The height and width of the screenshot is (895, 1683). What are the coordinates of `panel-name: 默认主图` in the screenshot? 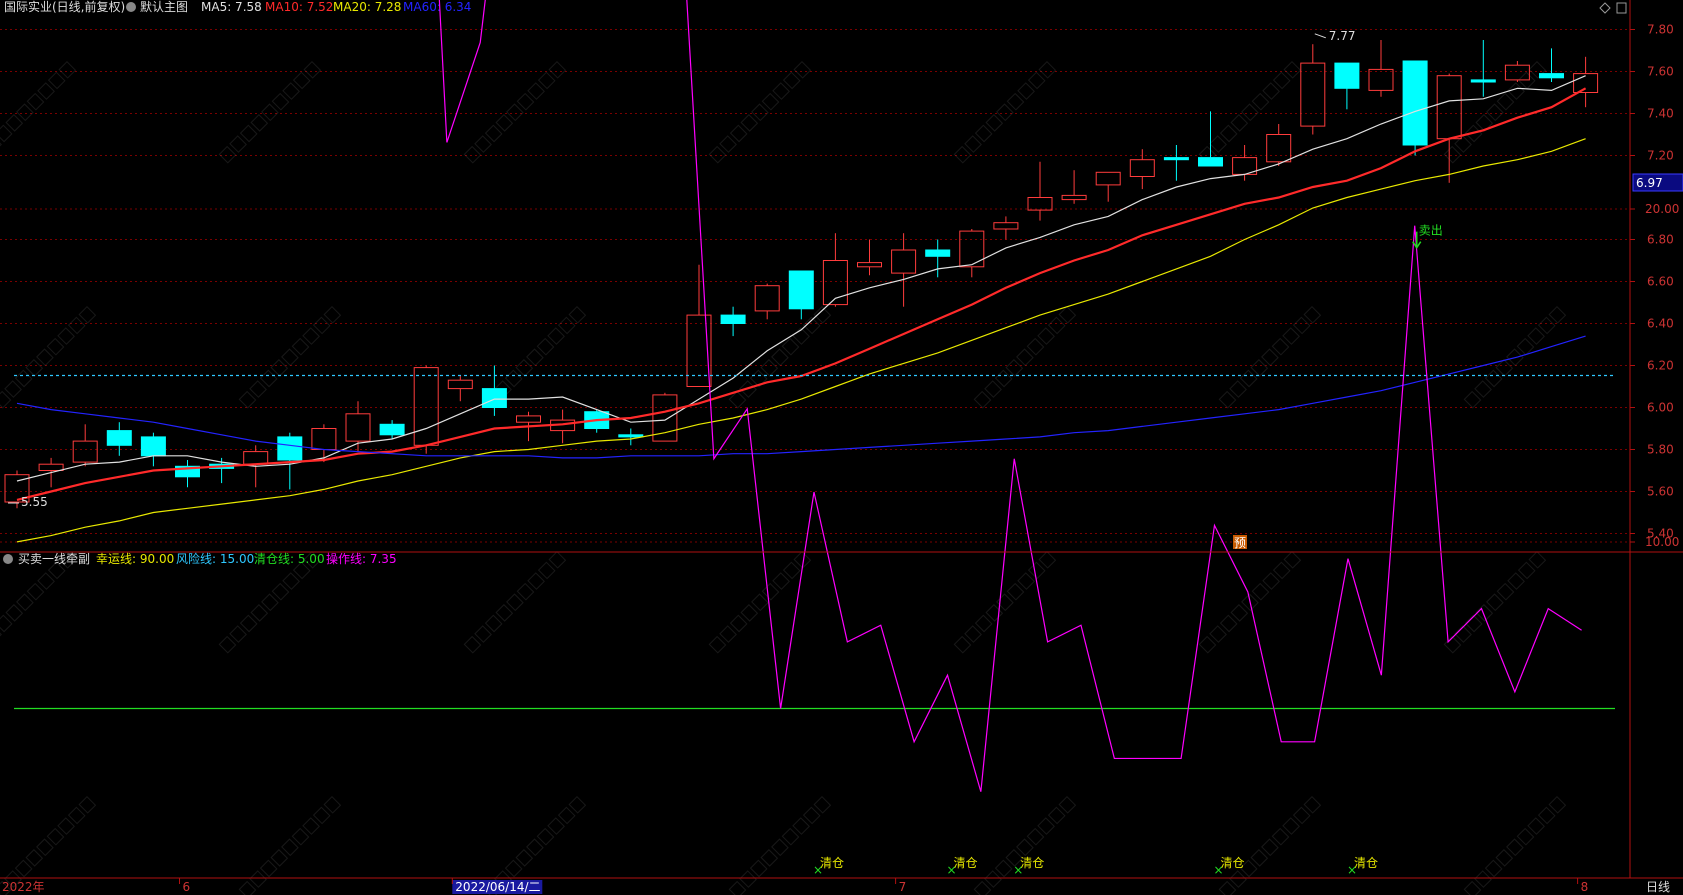 It's located at (164, 7).